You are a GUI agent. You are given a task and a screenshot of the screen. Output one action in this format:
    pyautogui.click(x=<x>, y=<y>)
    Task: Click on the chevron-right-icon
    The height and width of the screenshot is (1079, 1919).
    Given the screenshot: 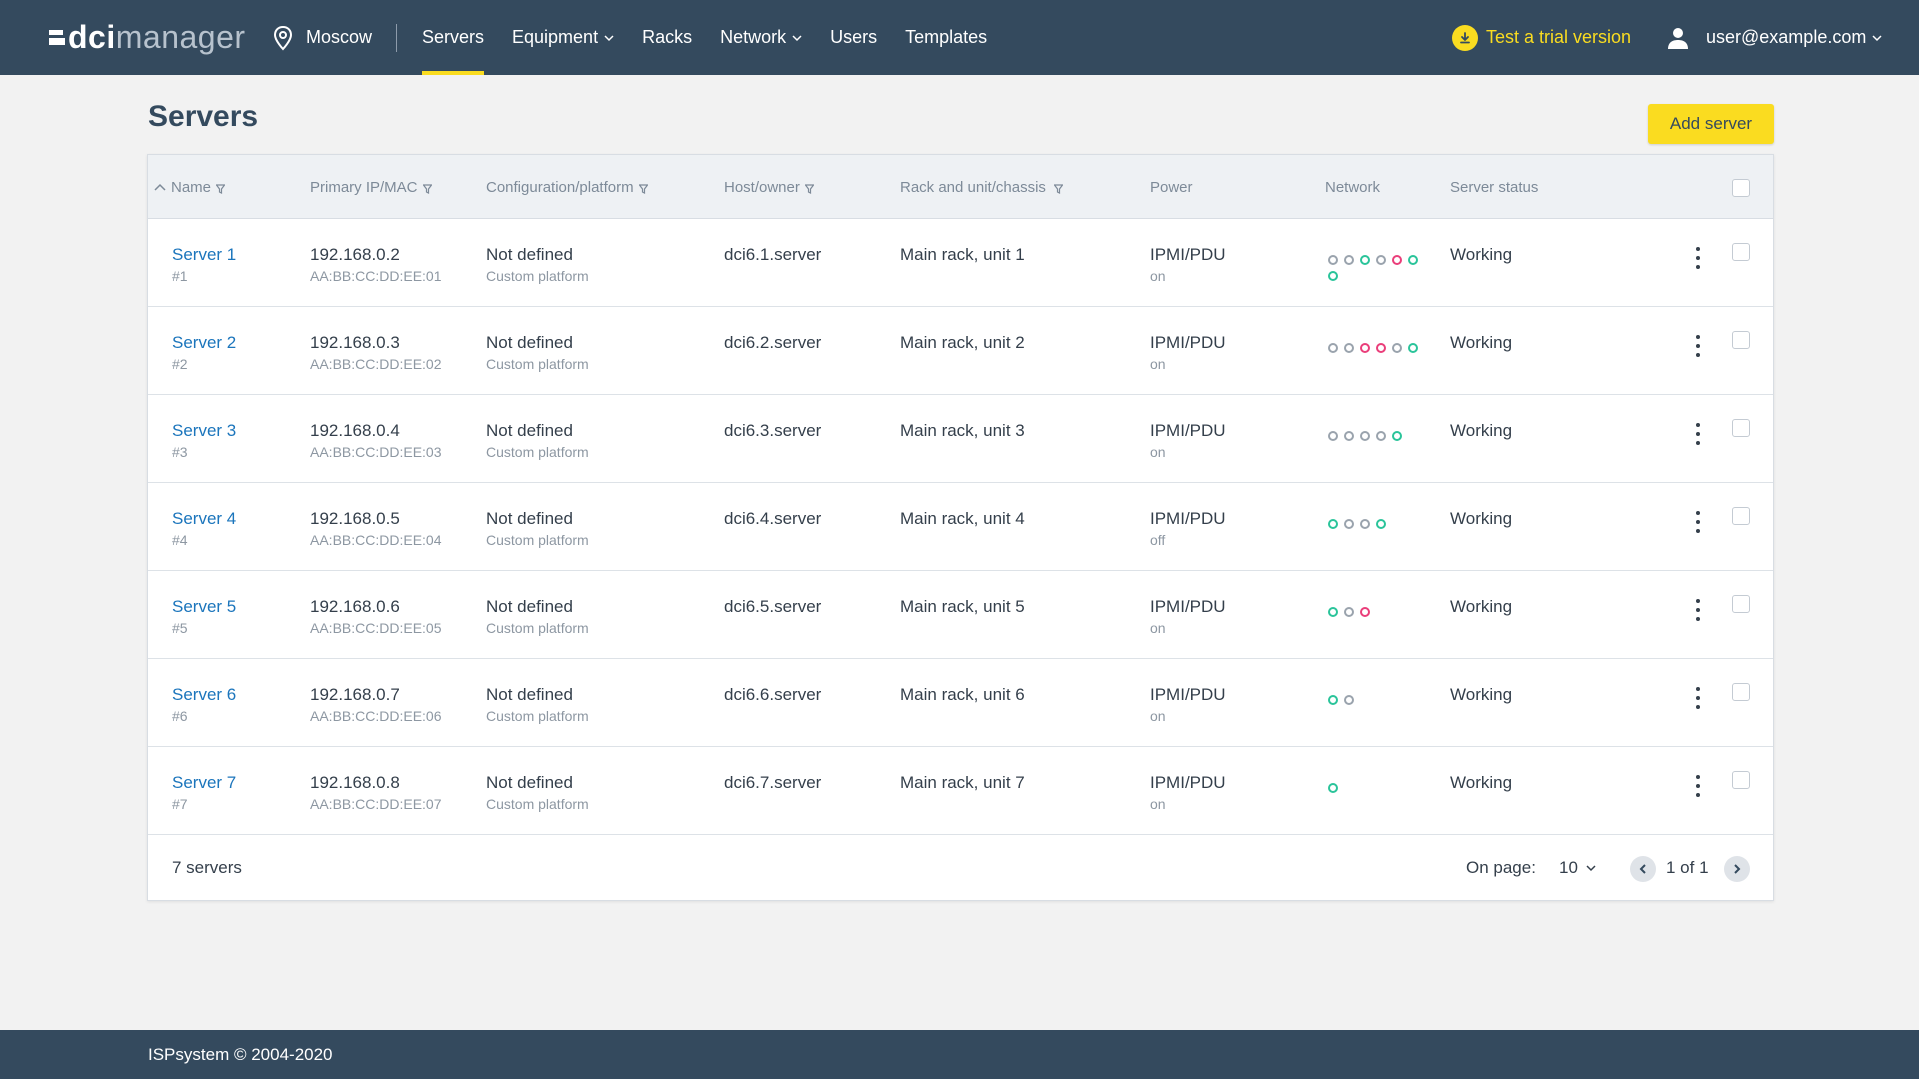 What is the action you would take?
    pyautogui.click(x=1737, y=869)
    